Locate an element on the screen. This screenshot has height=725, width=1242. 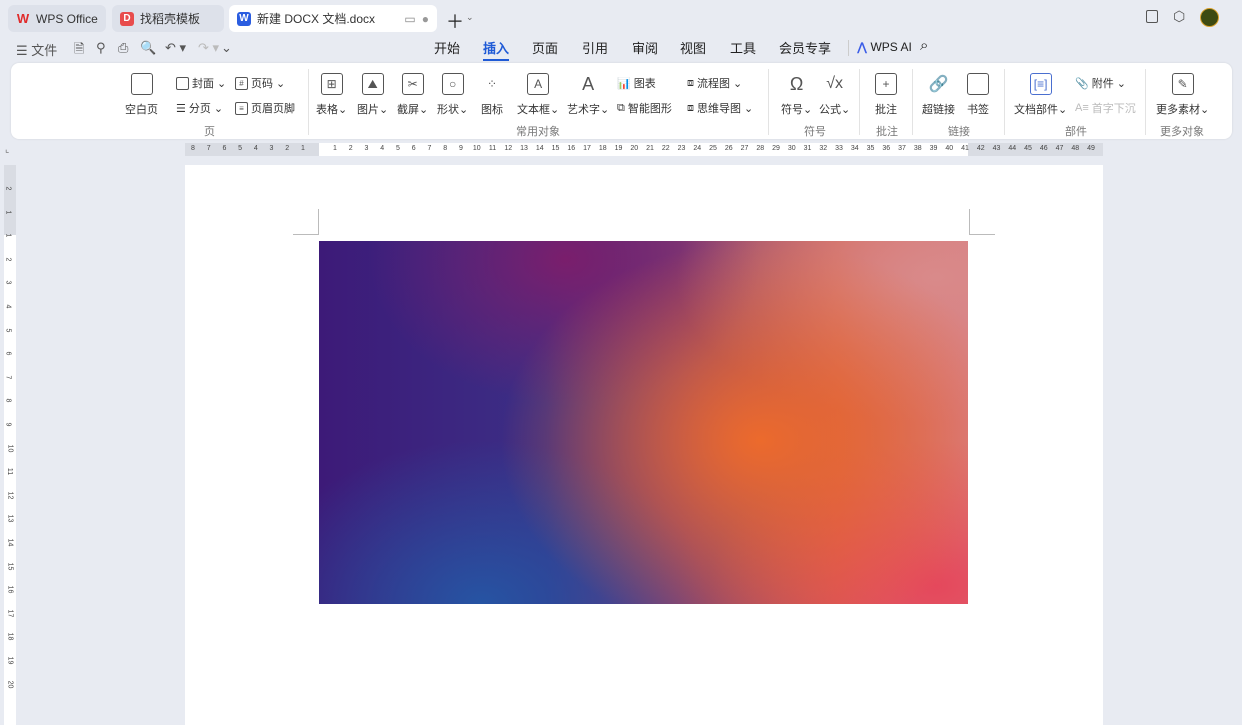
ruler-tick-label: 3 is located at coordinates (271, 148).